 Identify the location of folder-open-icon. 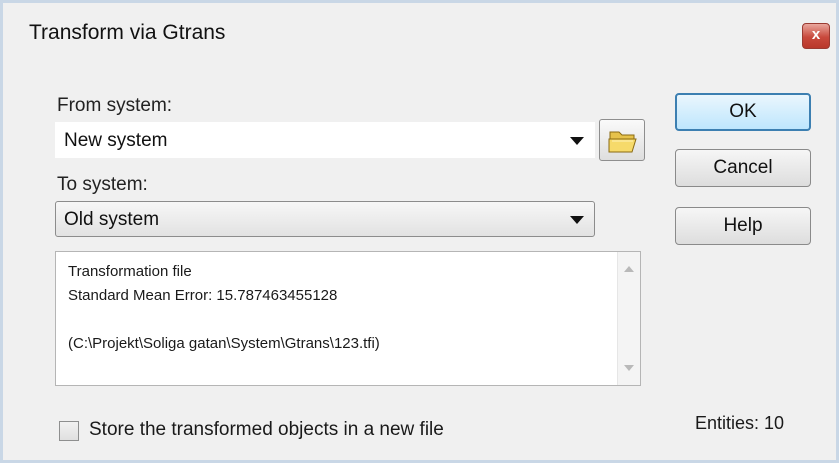
(622, 142).